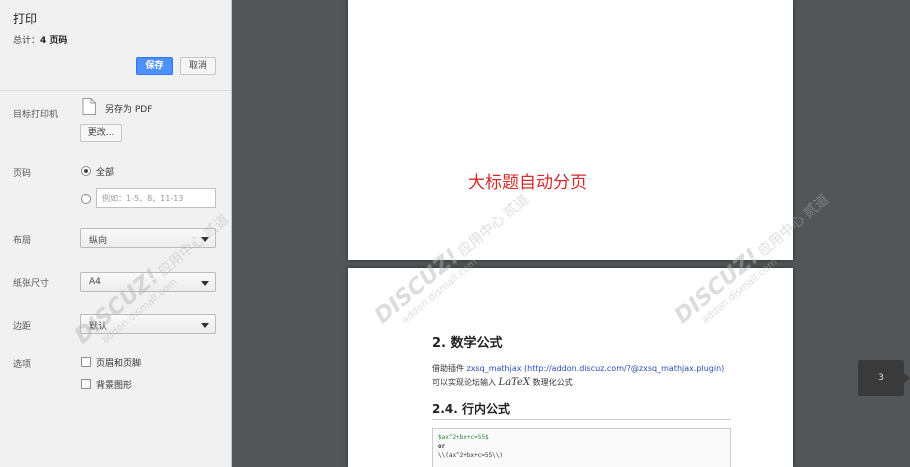 This screenshot has width=910, height=467. I want to click on layout-value: 纵向, so click(98, 241).